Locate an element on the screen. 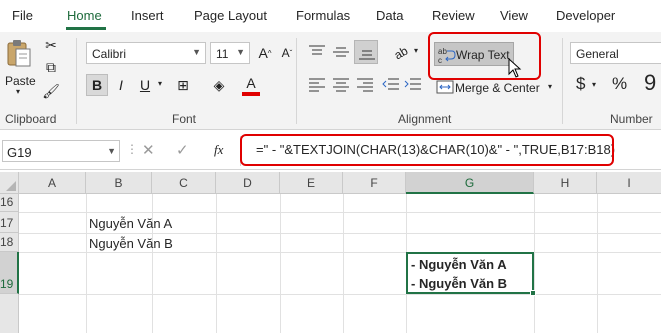  fill-color-icon: ◈ is located at coordinates (219, 85).